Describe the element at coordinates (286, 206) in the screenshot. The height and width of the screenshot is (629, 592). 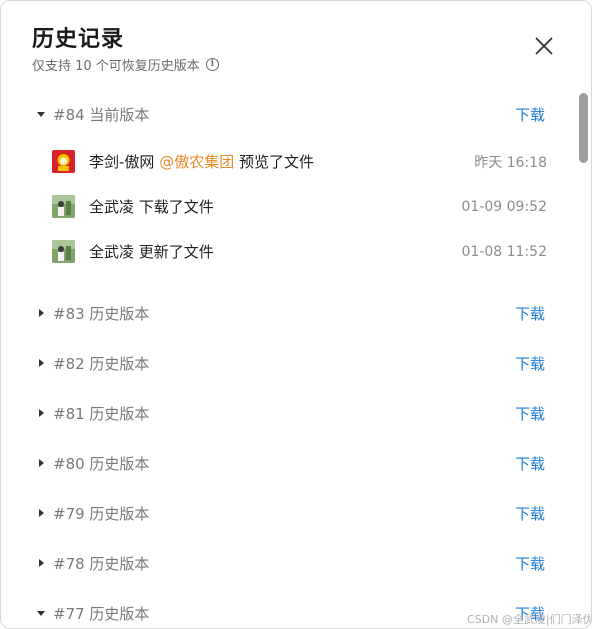
I see `activity-entry: 全武凌 下载了文件 01-09 09:52` at that location.